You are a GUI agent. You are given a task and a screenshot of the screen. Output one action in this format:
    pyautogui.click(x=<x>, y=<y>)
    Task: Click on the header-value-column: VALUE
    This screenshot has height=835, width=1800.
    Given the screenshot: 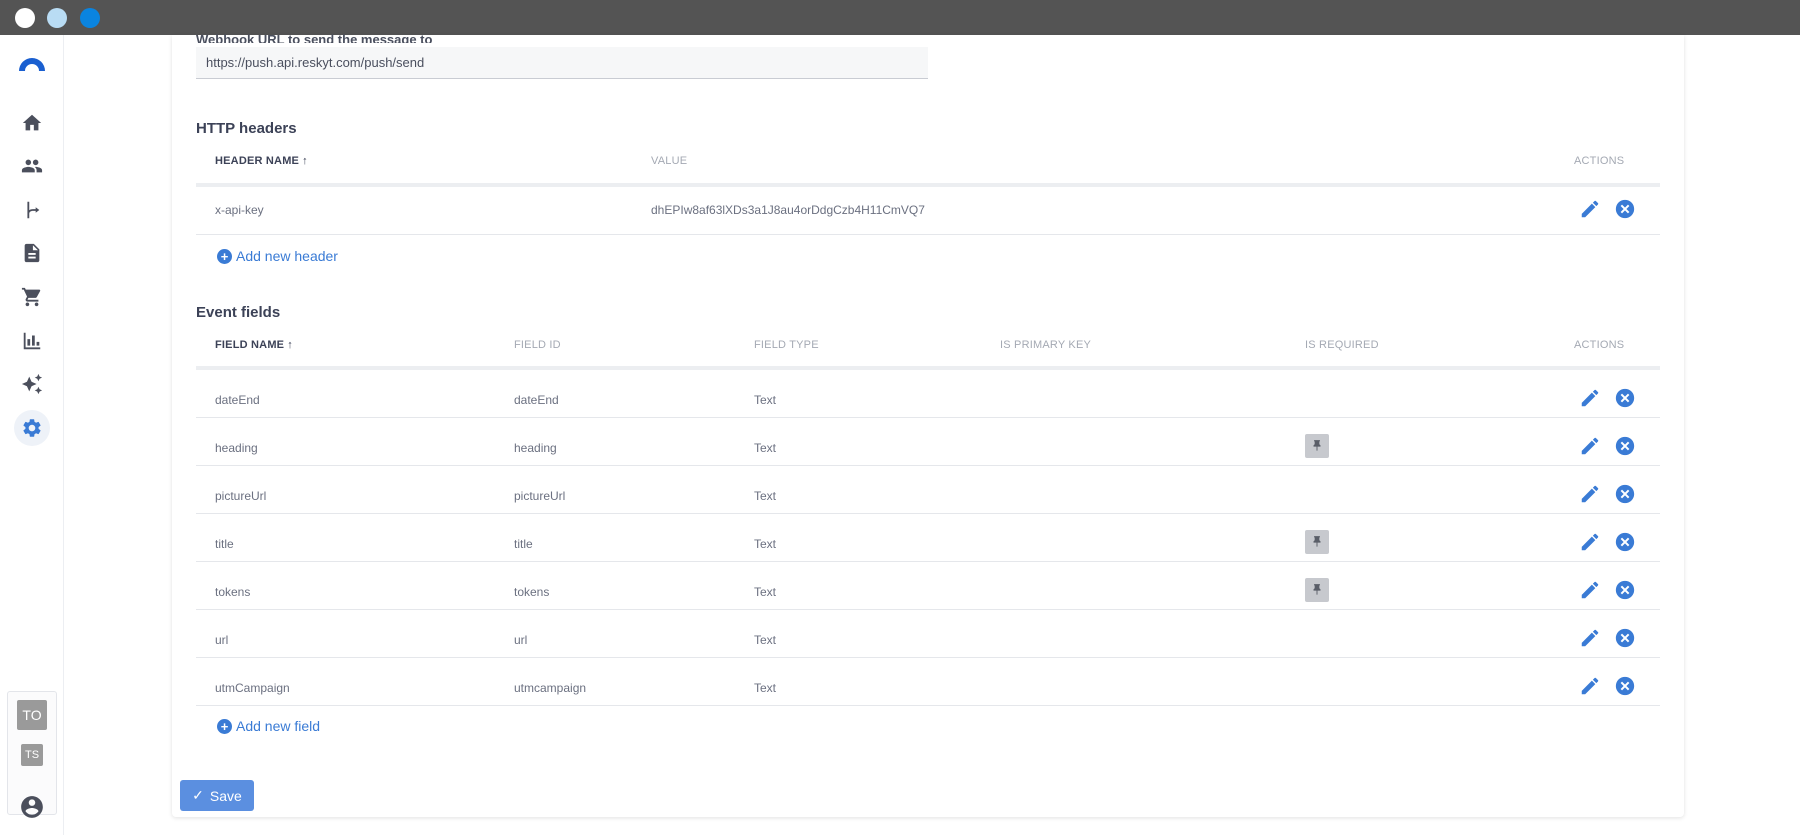 What is the action you would take?
    pyautogui.click(x=669, y=161)
    